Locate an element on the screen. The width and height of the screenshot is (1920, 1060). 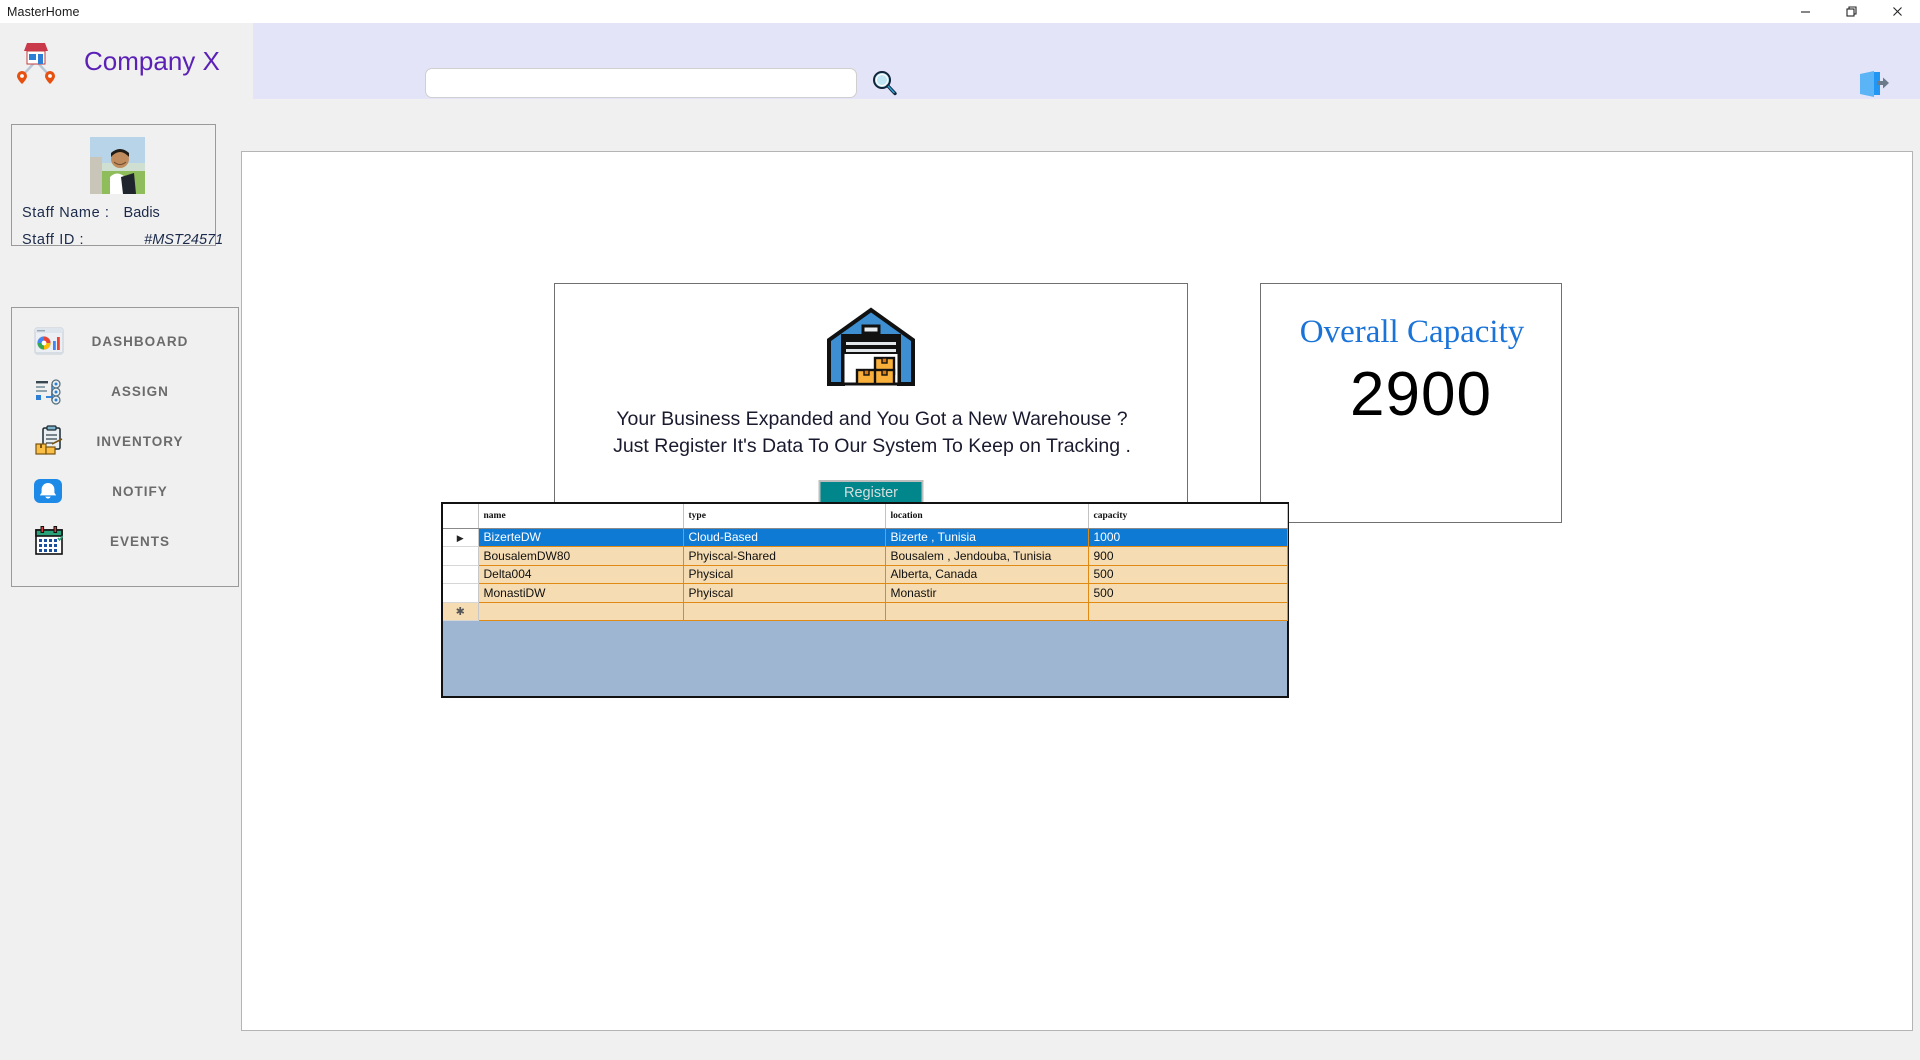
sidebar-item-label: INVENTORY is located at coordinates (140, 441).